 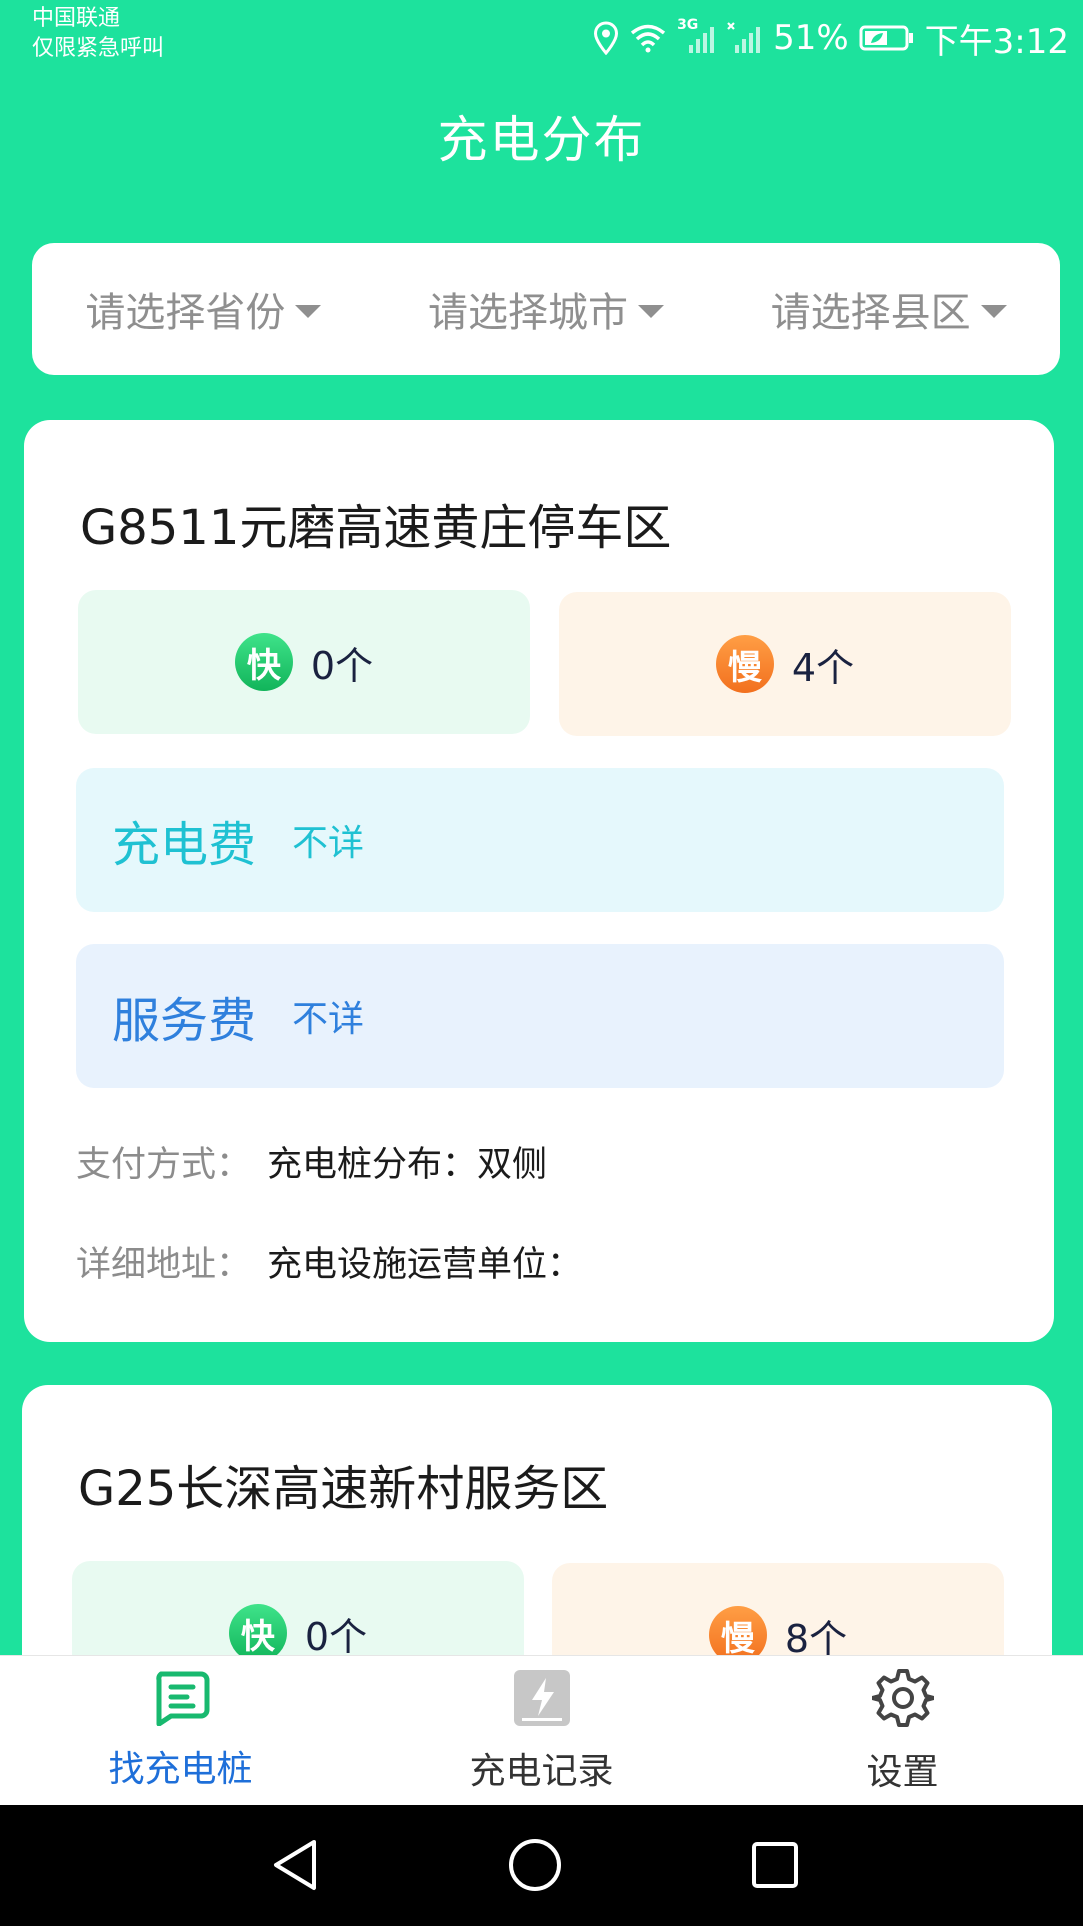 I want to click on district-select: 请选择县区, so click(x=888, y=309).